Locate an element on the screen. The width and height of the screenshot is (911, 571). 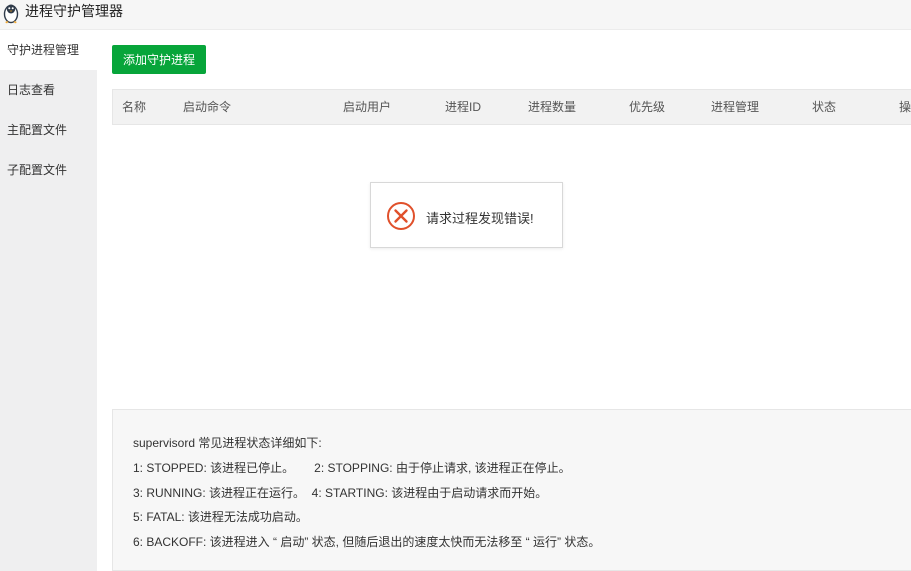
penguin-icon is located at coordinates (11, 14).